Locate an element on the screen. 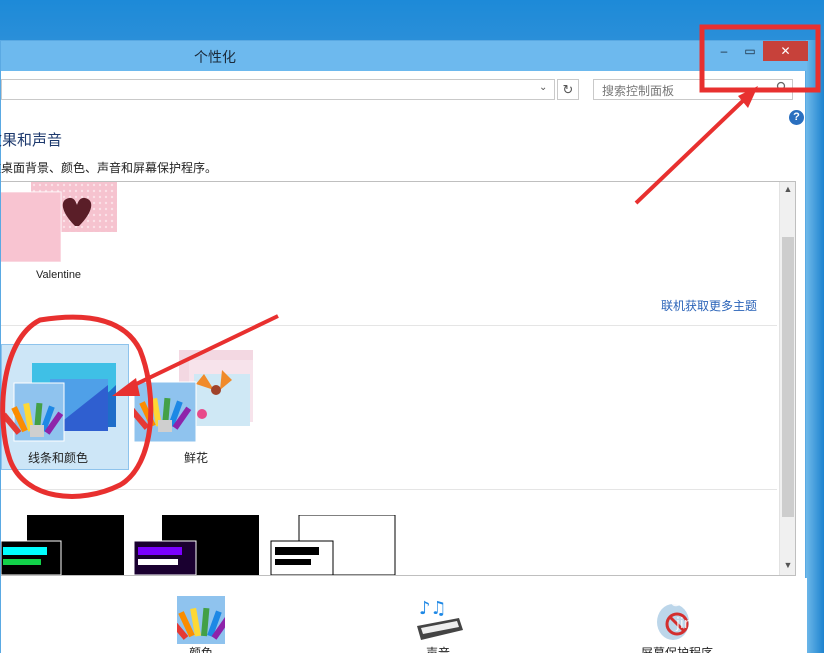 The image size is (824, 653). window-title: 个性化 is located at coordinates (215, 57).